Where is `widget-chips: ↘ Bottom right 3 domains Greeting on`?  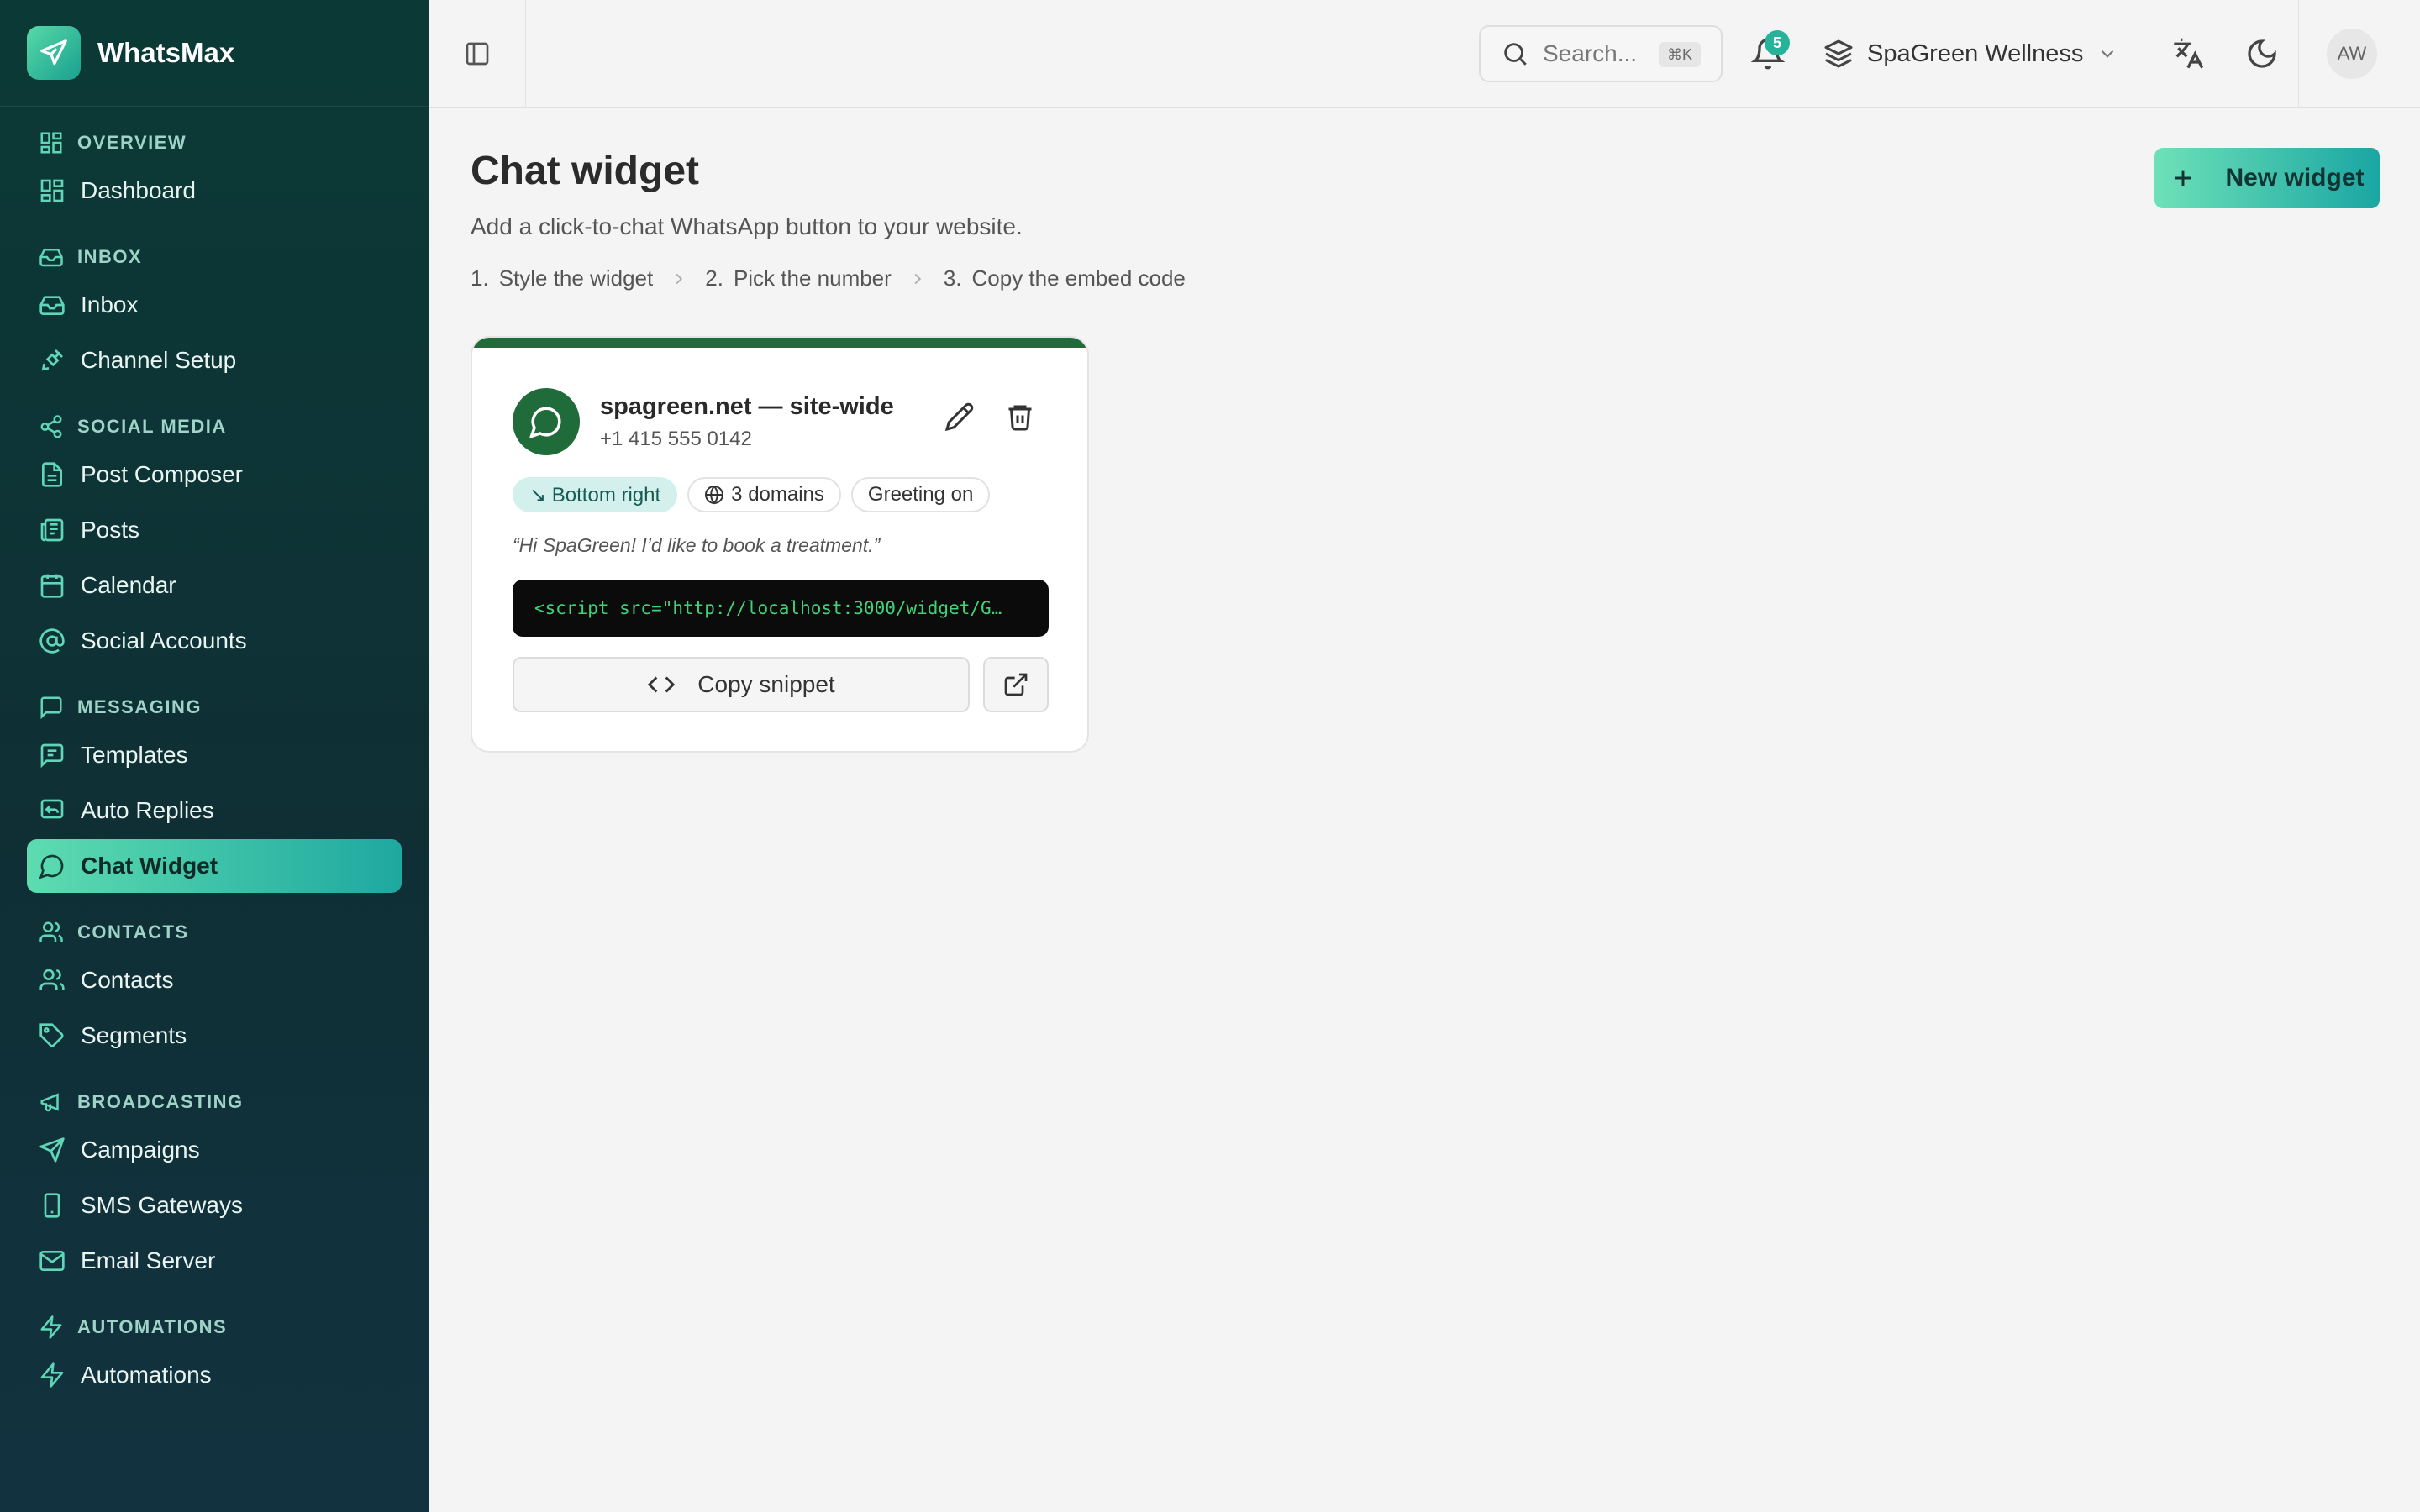
widget-chips: ↘ Bottom right 3 domains Greeting on is located at coordinates (756, 494).